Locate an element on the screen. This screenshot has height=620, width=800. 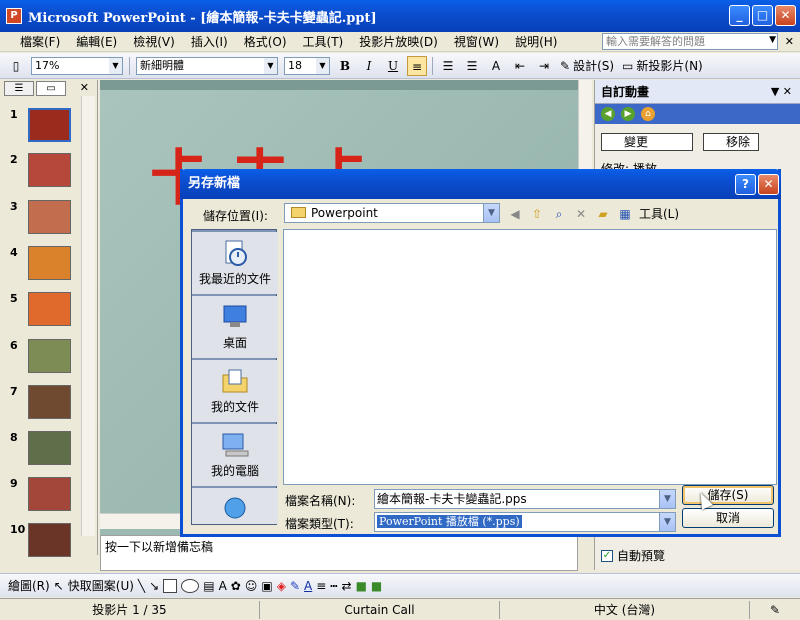
italic-button: I is located at coordinates (369, 66).